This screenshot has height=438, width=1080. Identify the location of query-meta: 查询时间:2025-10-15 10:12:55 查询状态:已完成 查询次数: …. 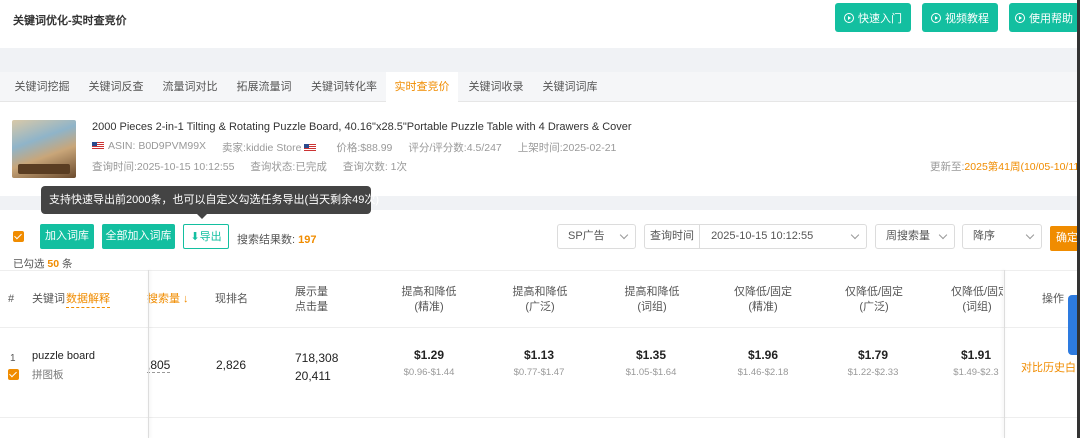
(249, 166).